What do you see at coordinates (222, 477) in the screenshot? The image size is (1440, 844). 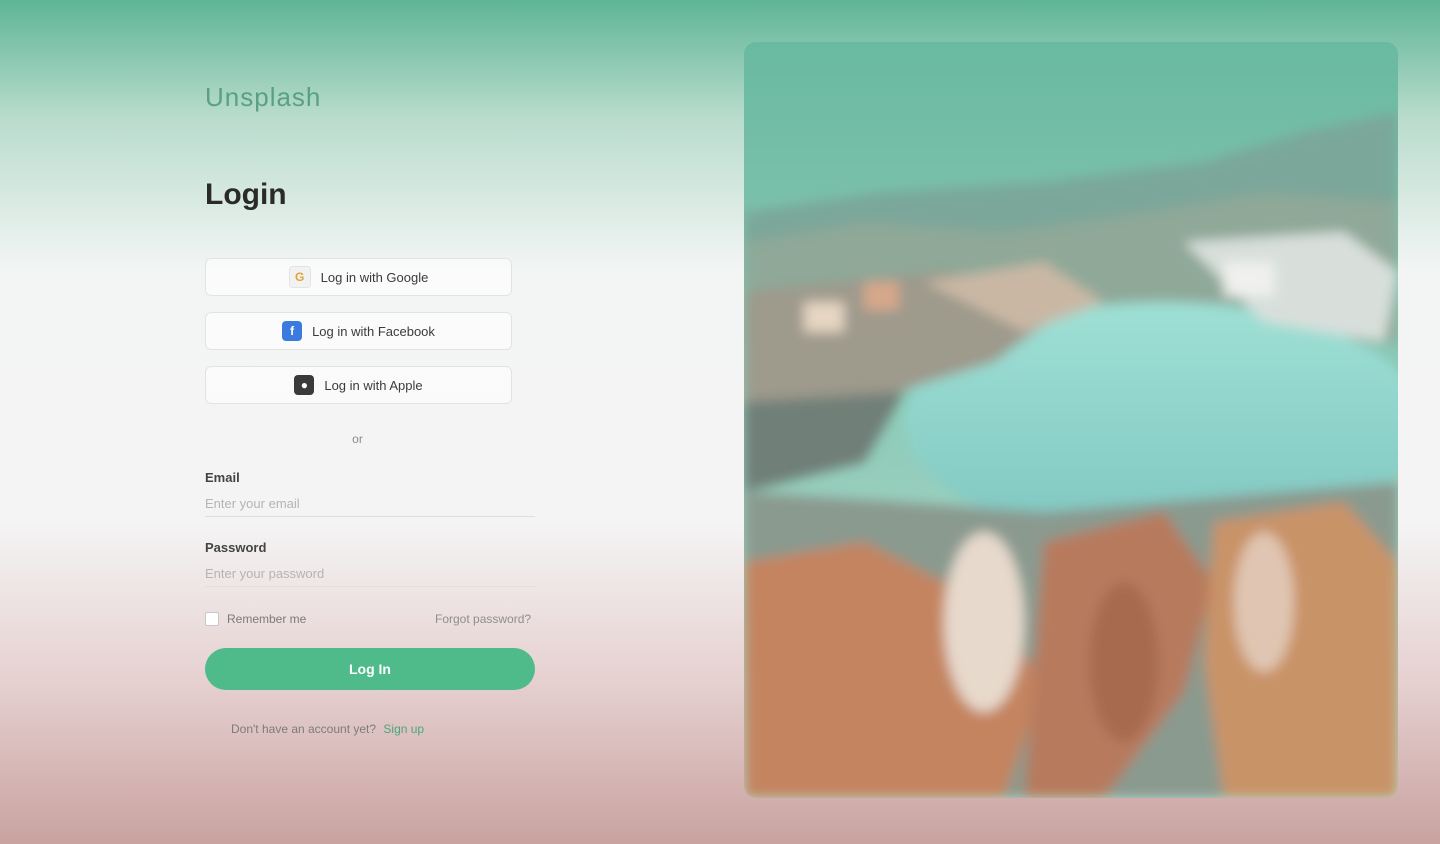 I see `email-label: Email` at bounding box center [222, 477].